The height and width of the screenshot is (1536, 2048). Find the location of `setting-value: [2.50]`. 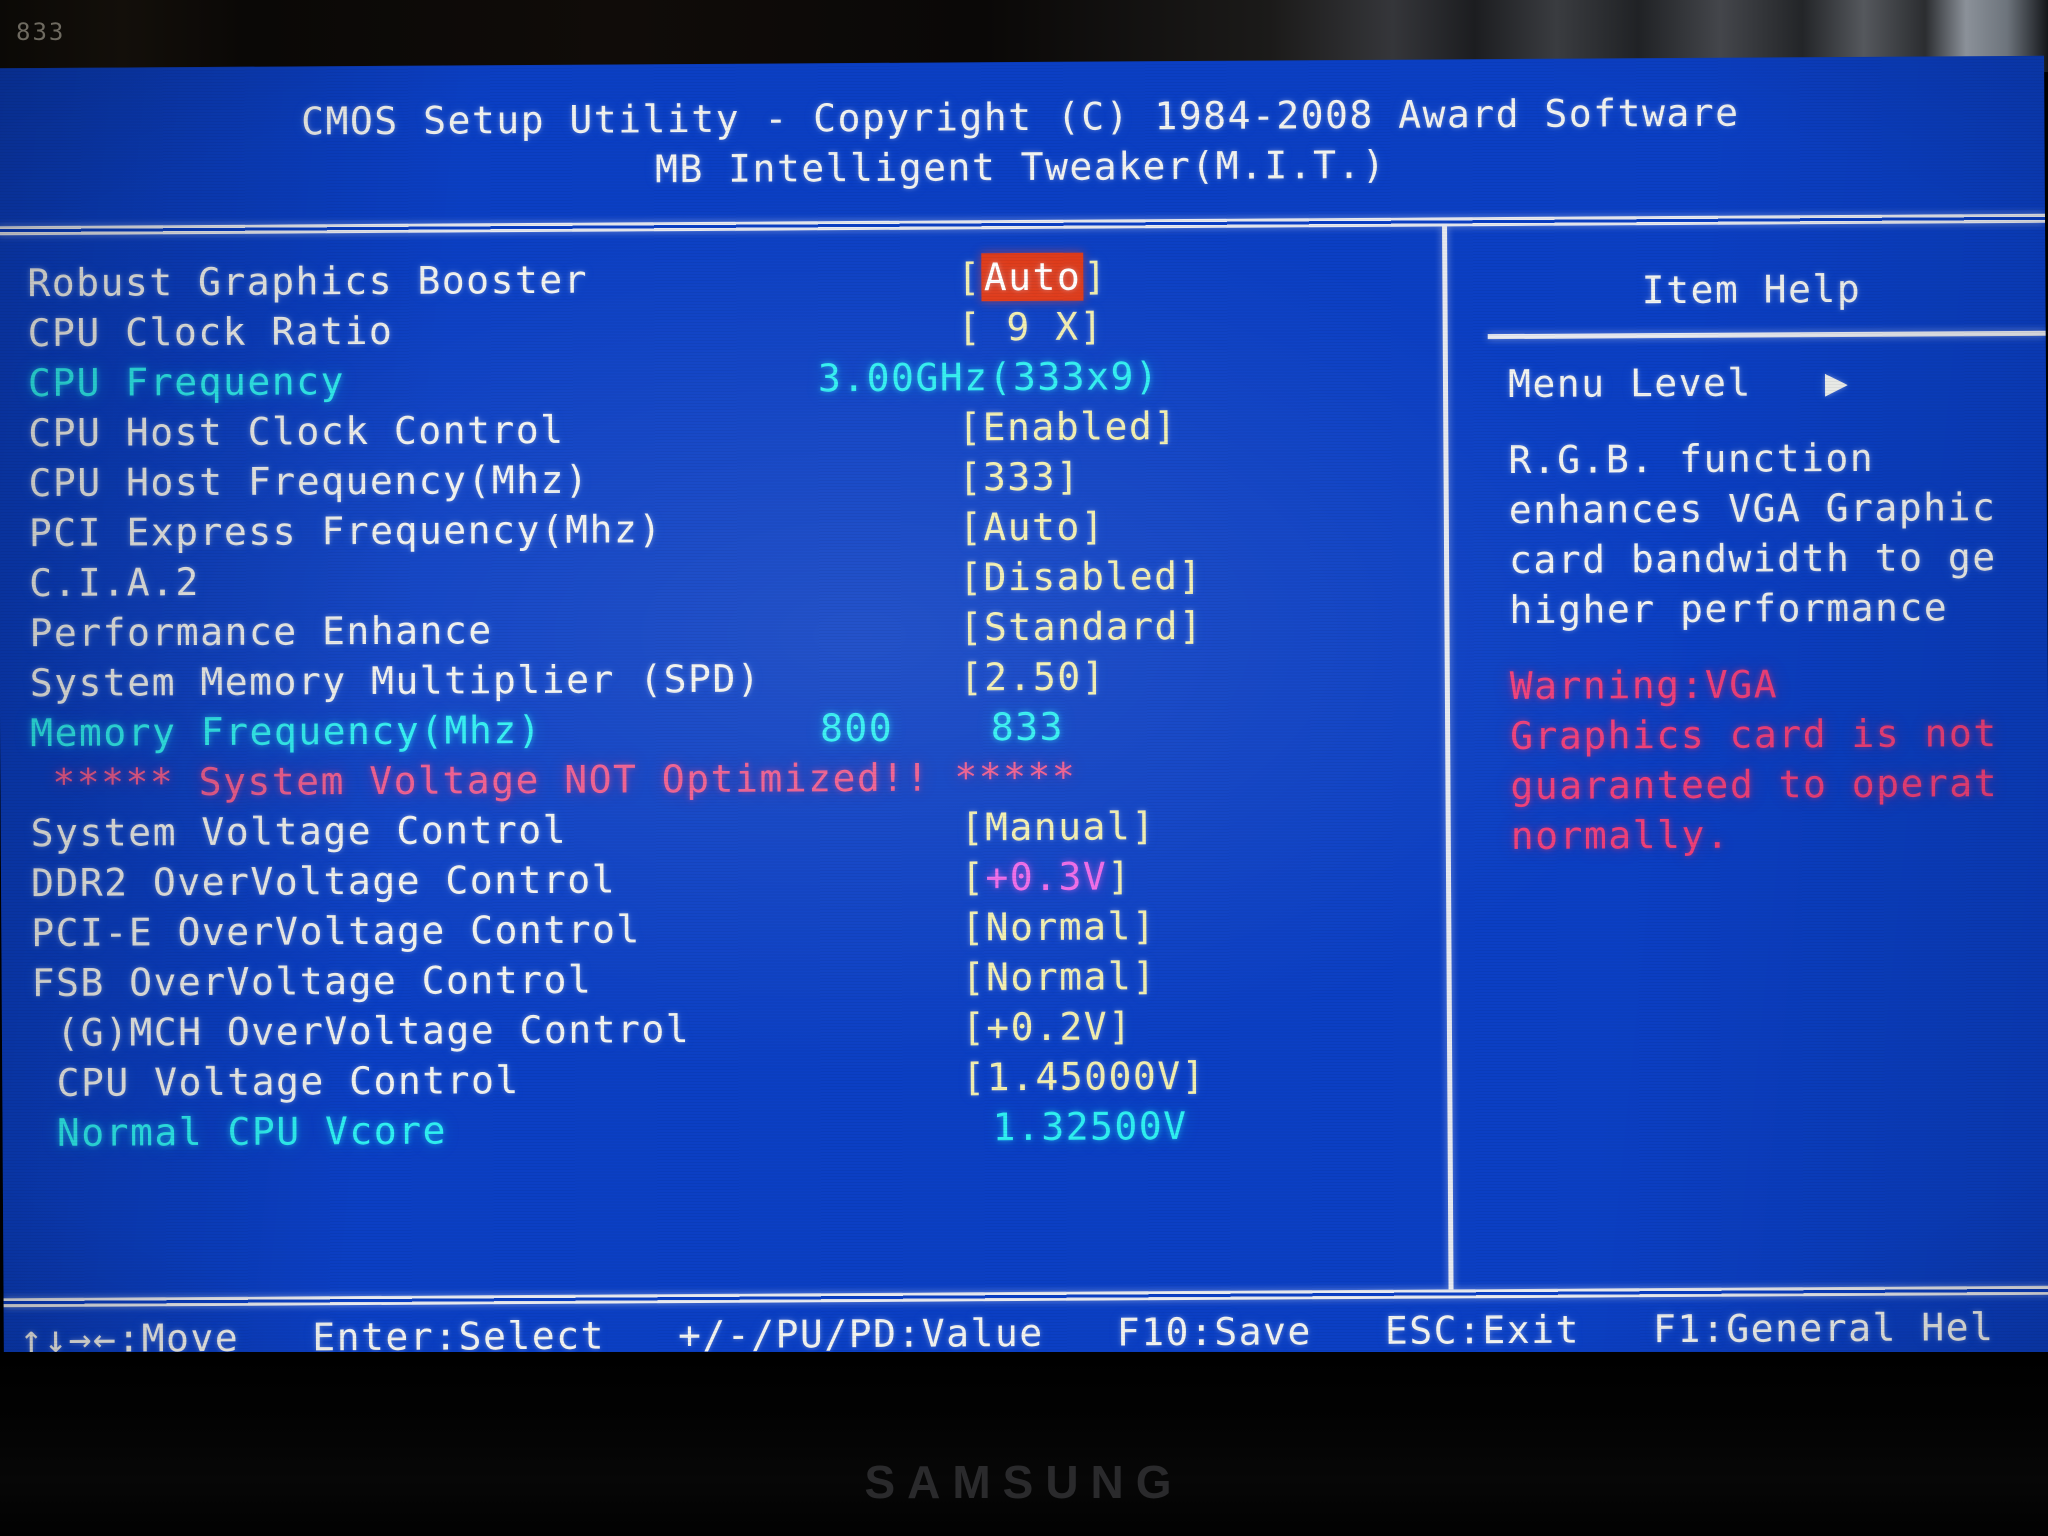

setting-value: [2.50] is located at coordinates (1033, 676).